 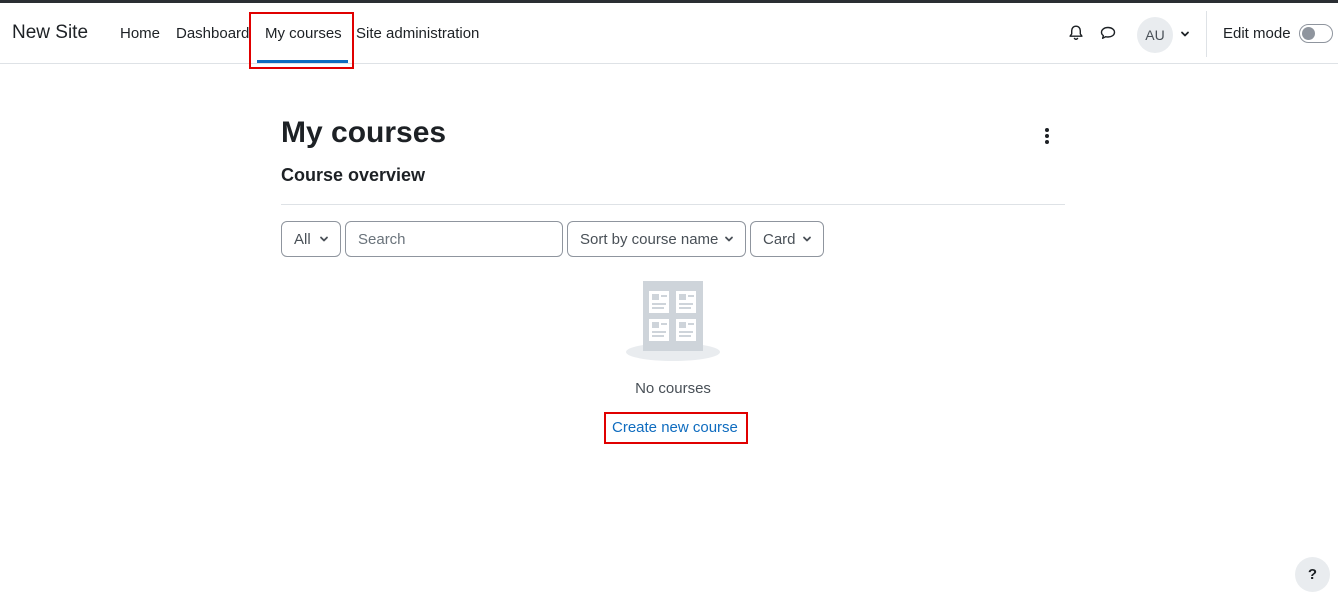 I want to click on kebab-menu-icon, so click(x=1047, y=136).